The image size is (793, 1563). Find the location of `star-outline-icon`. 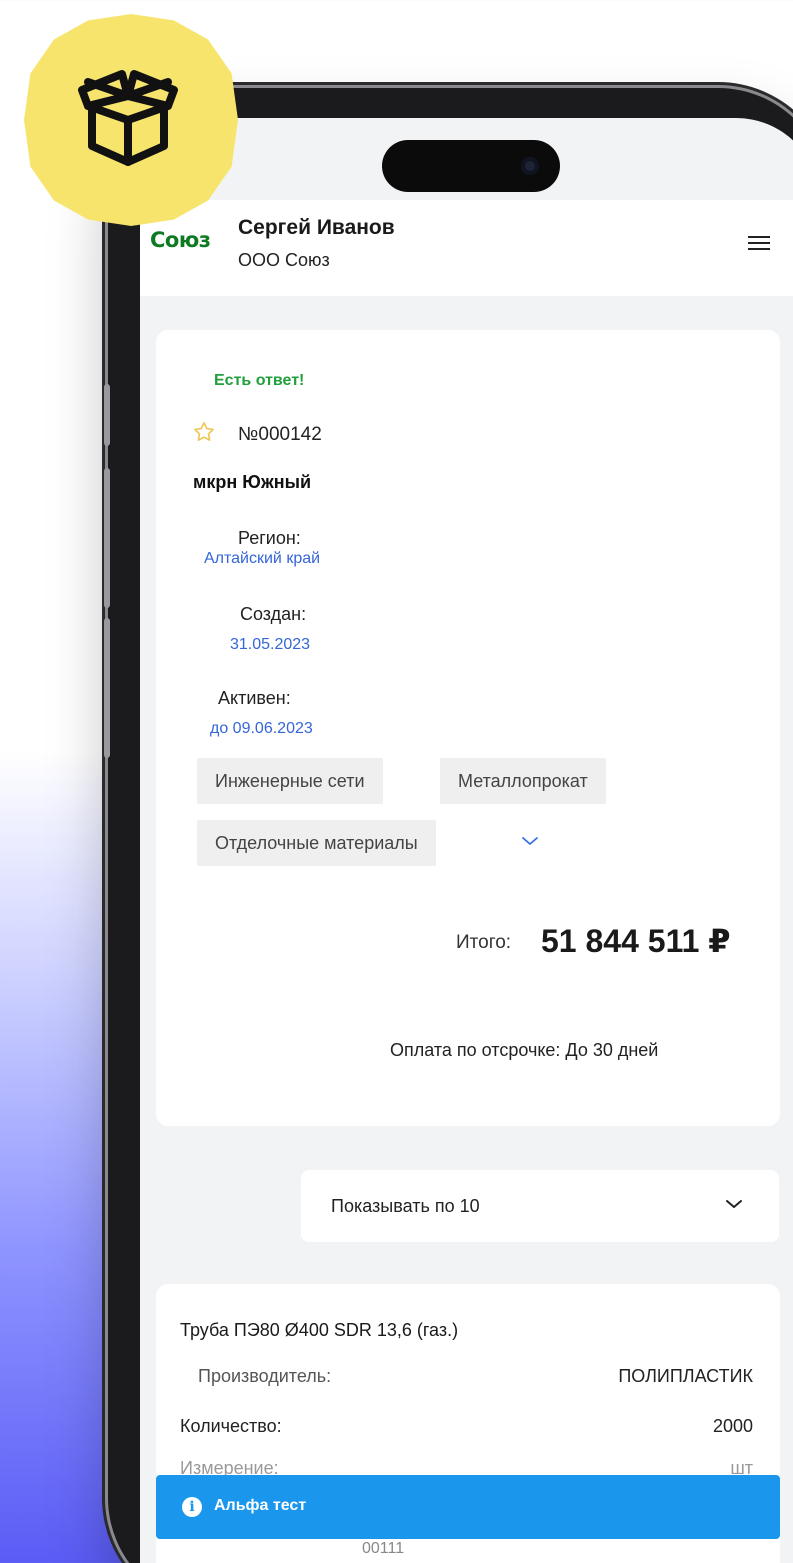

star-outline-icon is located at coordinates (204, 432).